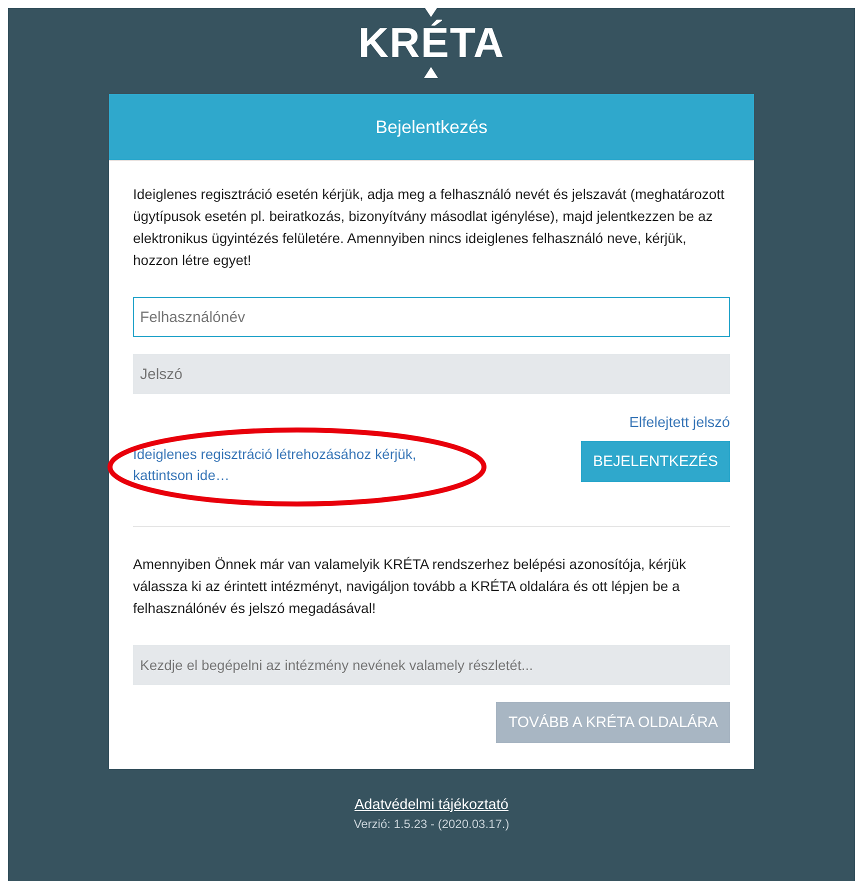  What do you see at coordinates (655, 461) in the screenshot?
I see `login-button: BEJELENTKEZÉS` at bounding box center [655, 461].